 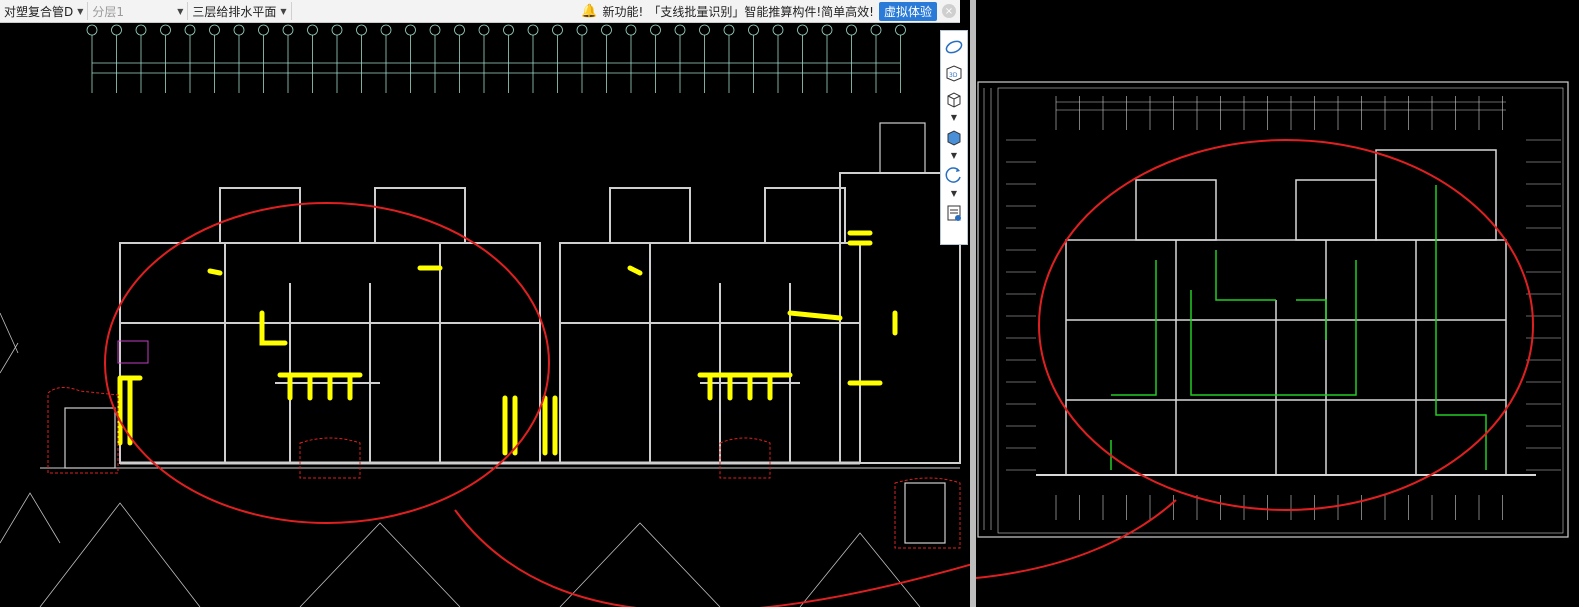 I want to click on labels-magenta, so click(x=133, y=352).